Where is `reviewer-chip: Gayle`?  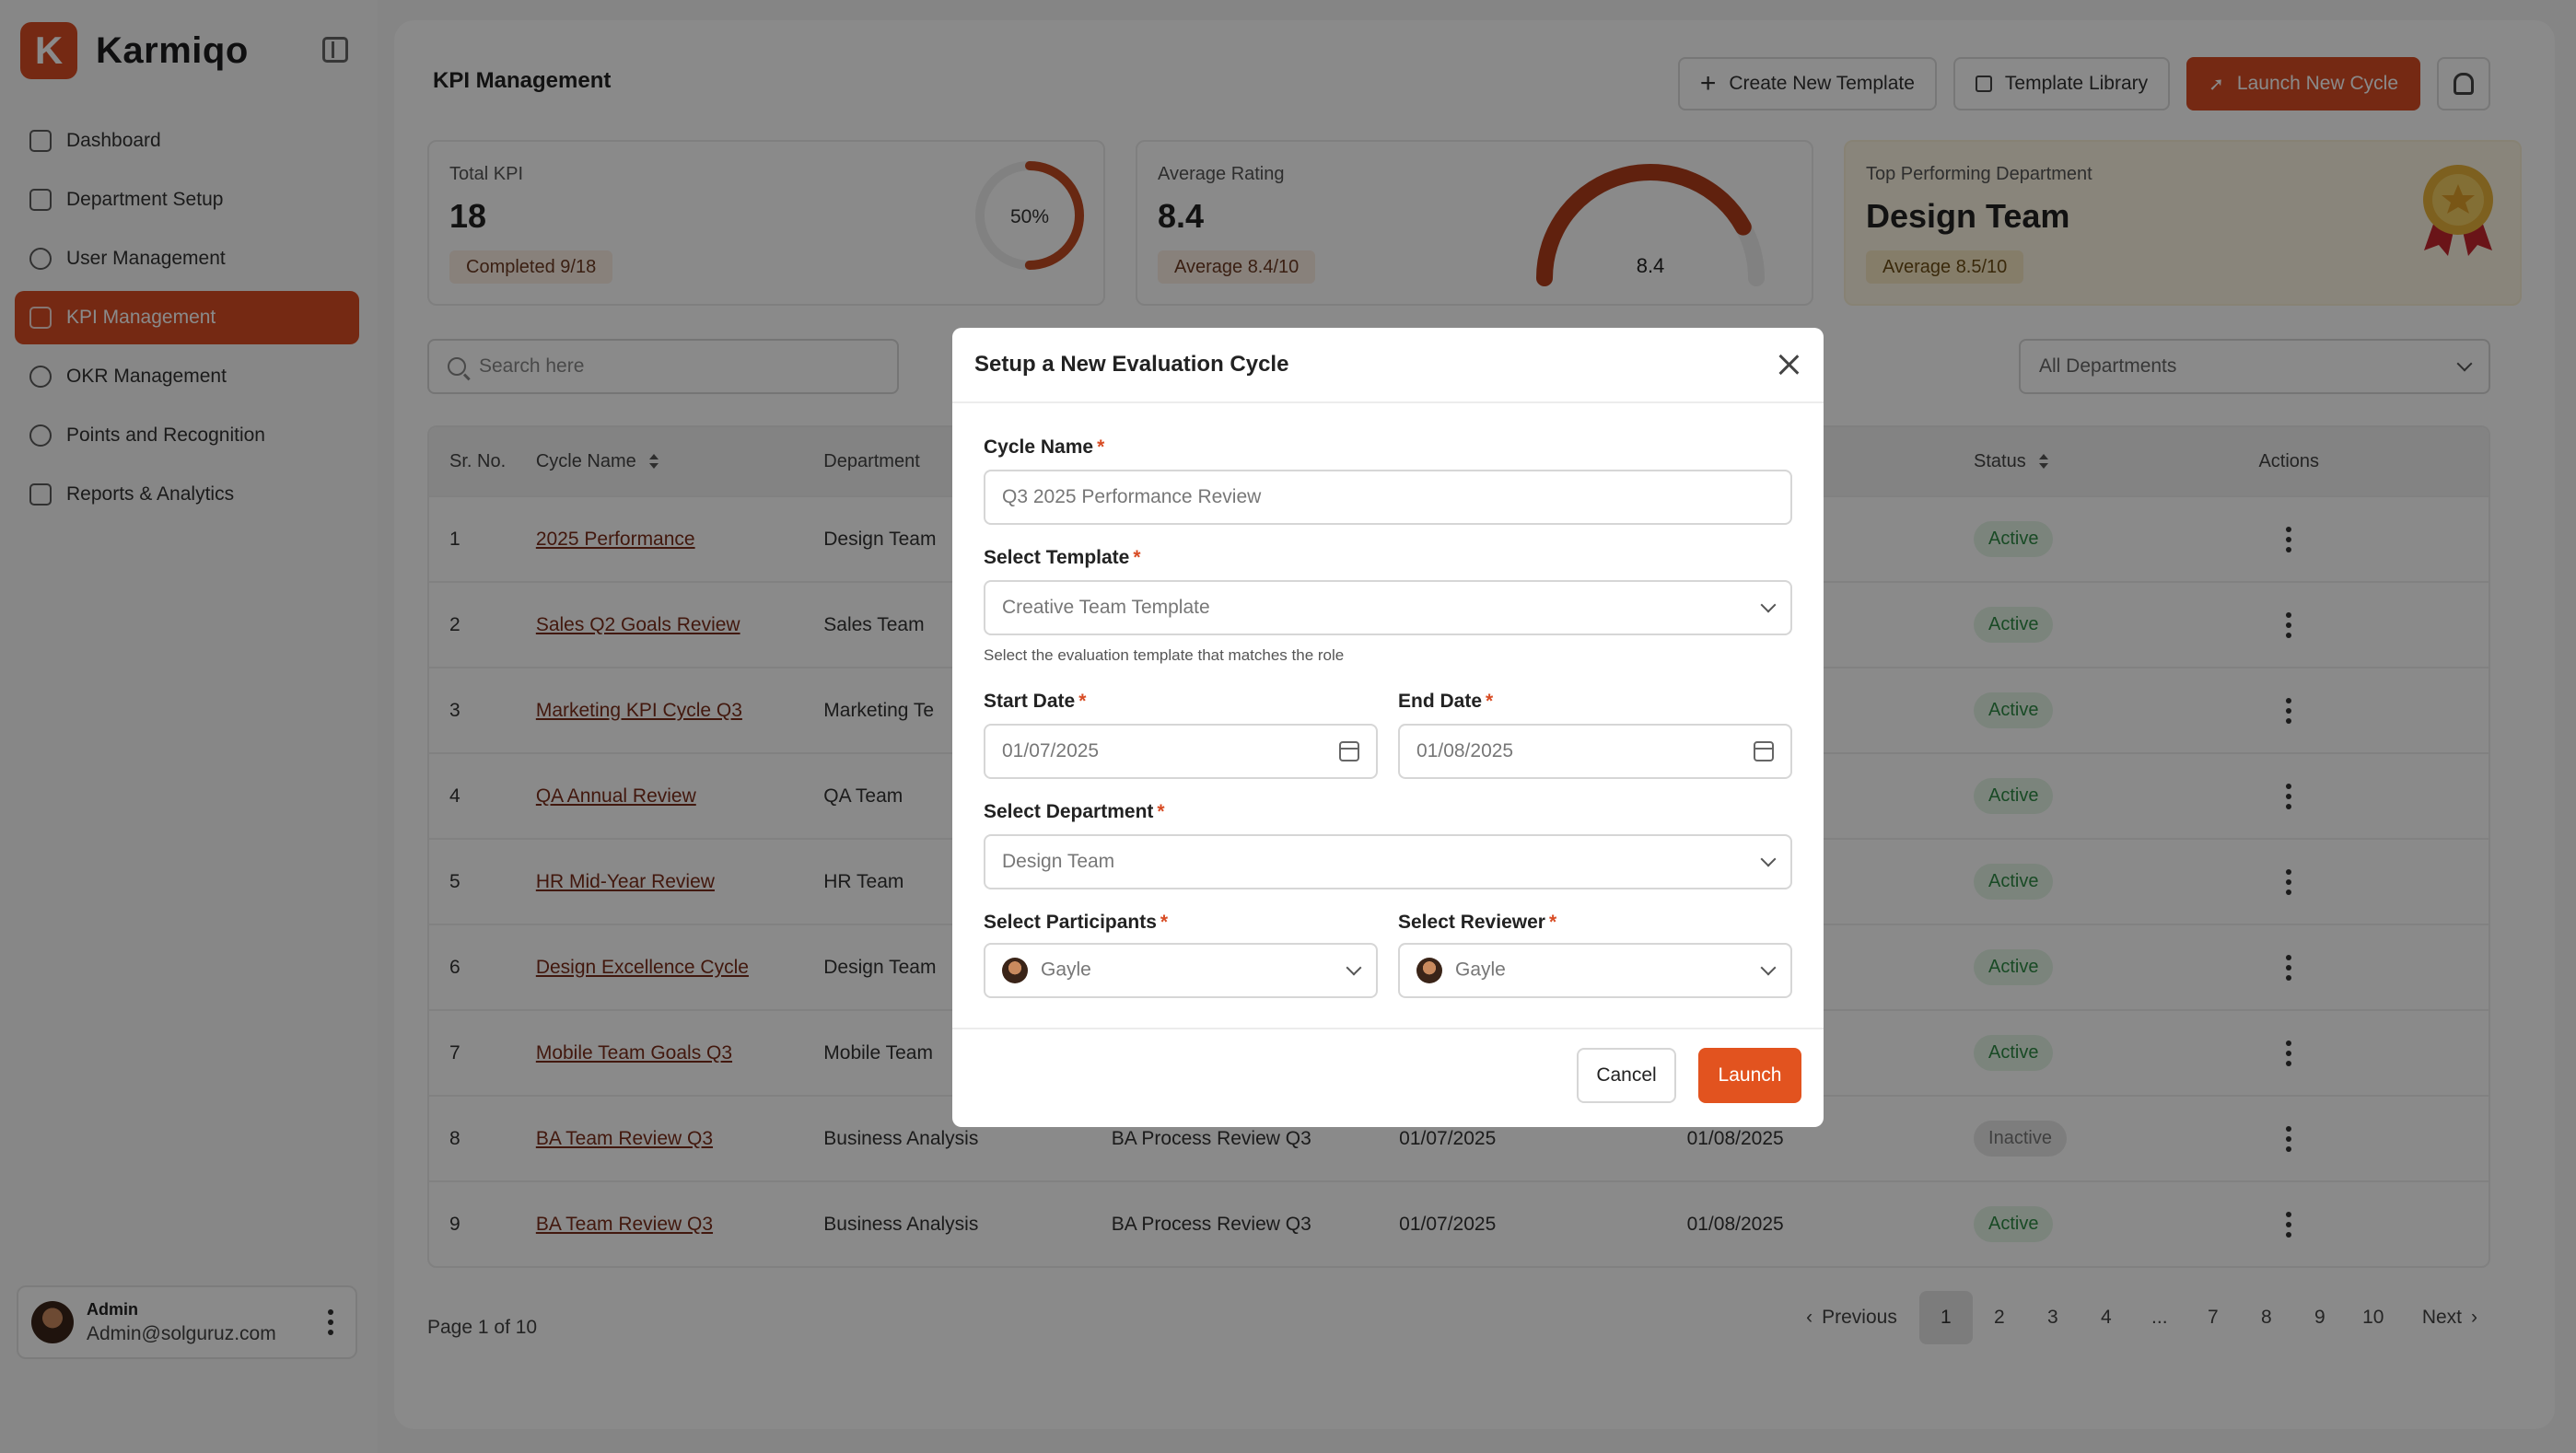 reviewer-chip: Gayle is located at coordinates (1461, 970).